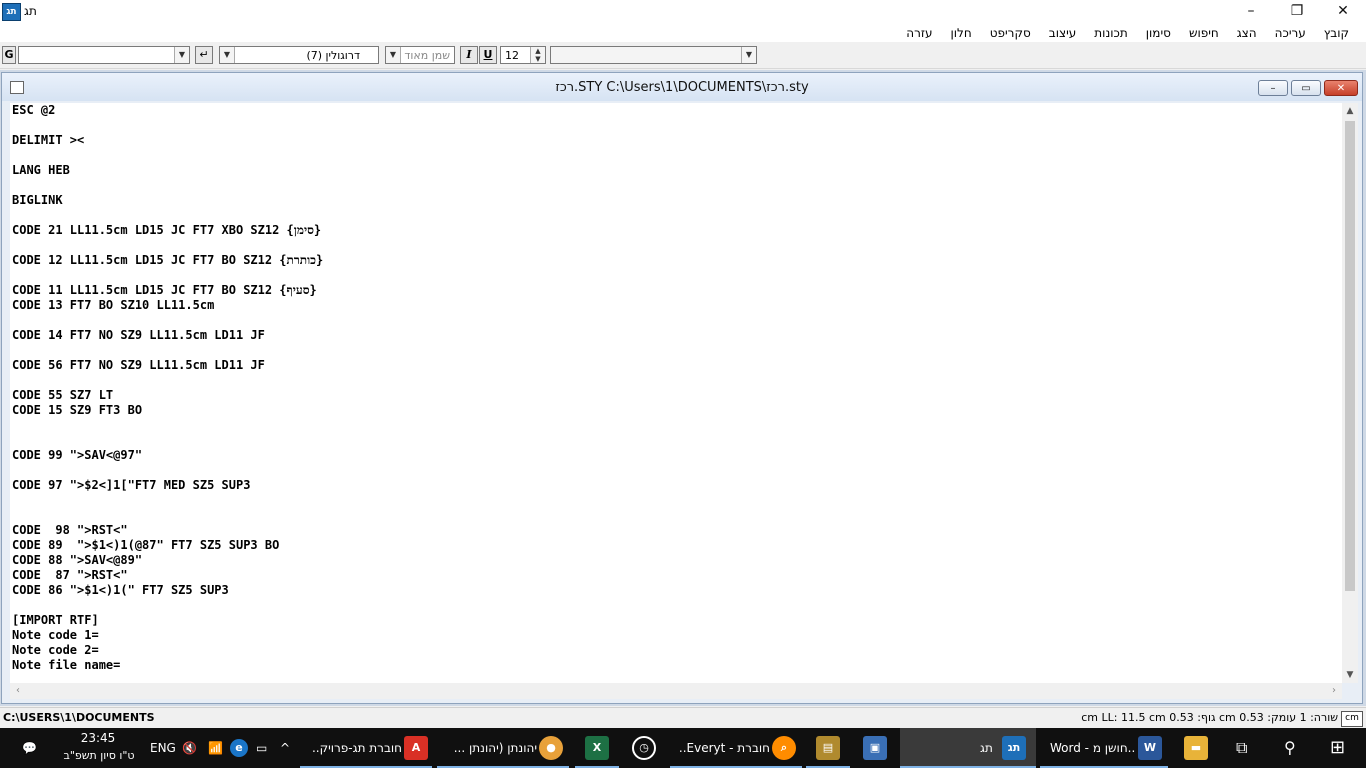 Image resolution: width=1366 pixels, height=768 pixels. What do you see at coordinates (189, 748) in the screenshot?
I see `volume-muted-icon: 🔇` at bounding box center [189, 748].